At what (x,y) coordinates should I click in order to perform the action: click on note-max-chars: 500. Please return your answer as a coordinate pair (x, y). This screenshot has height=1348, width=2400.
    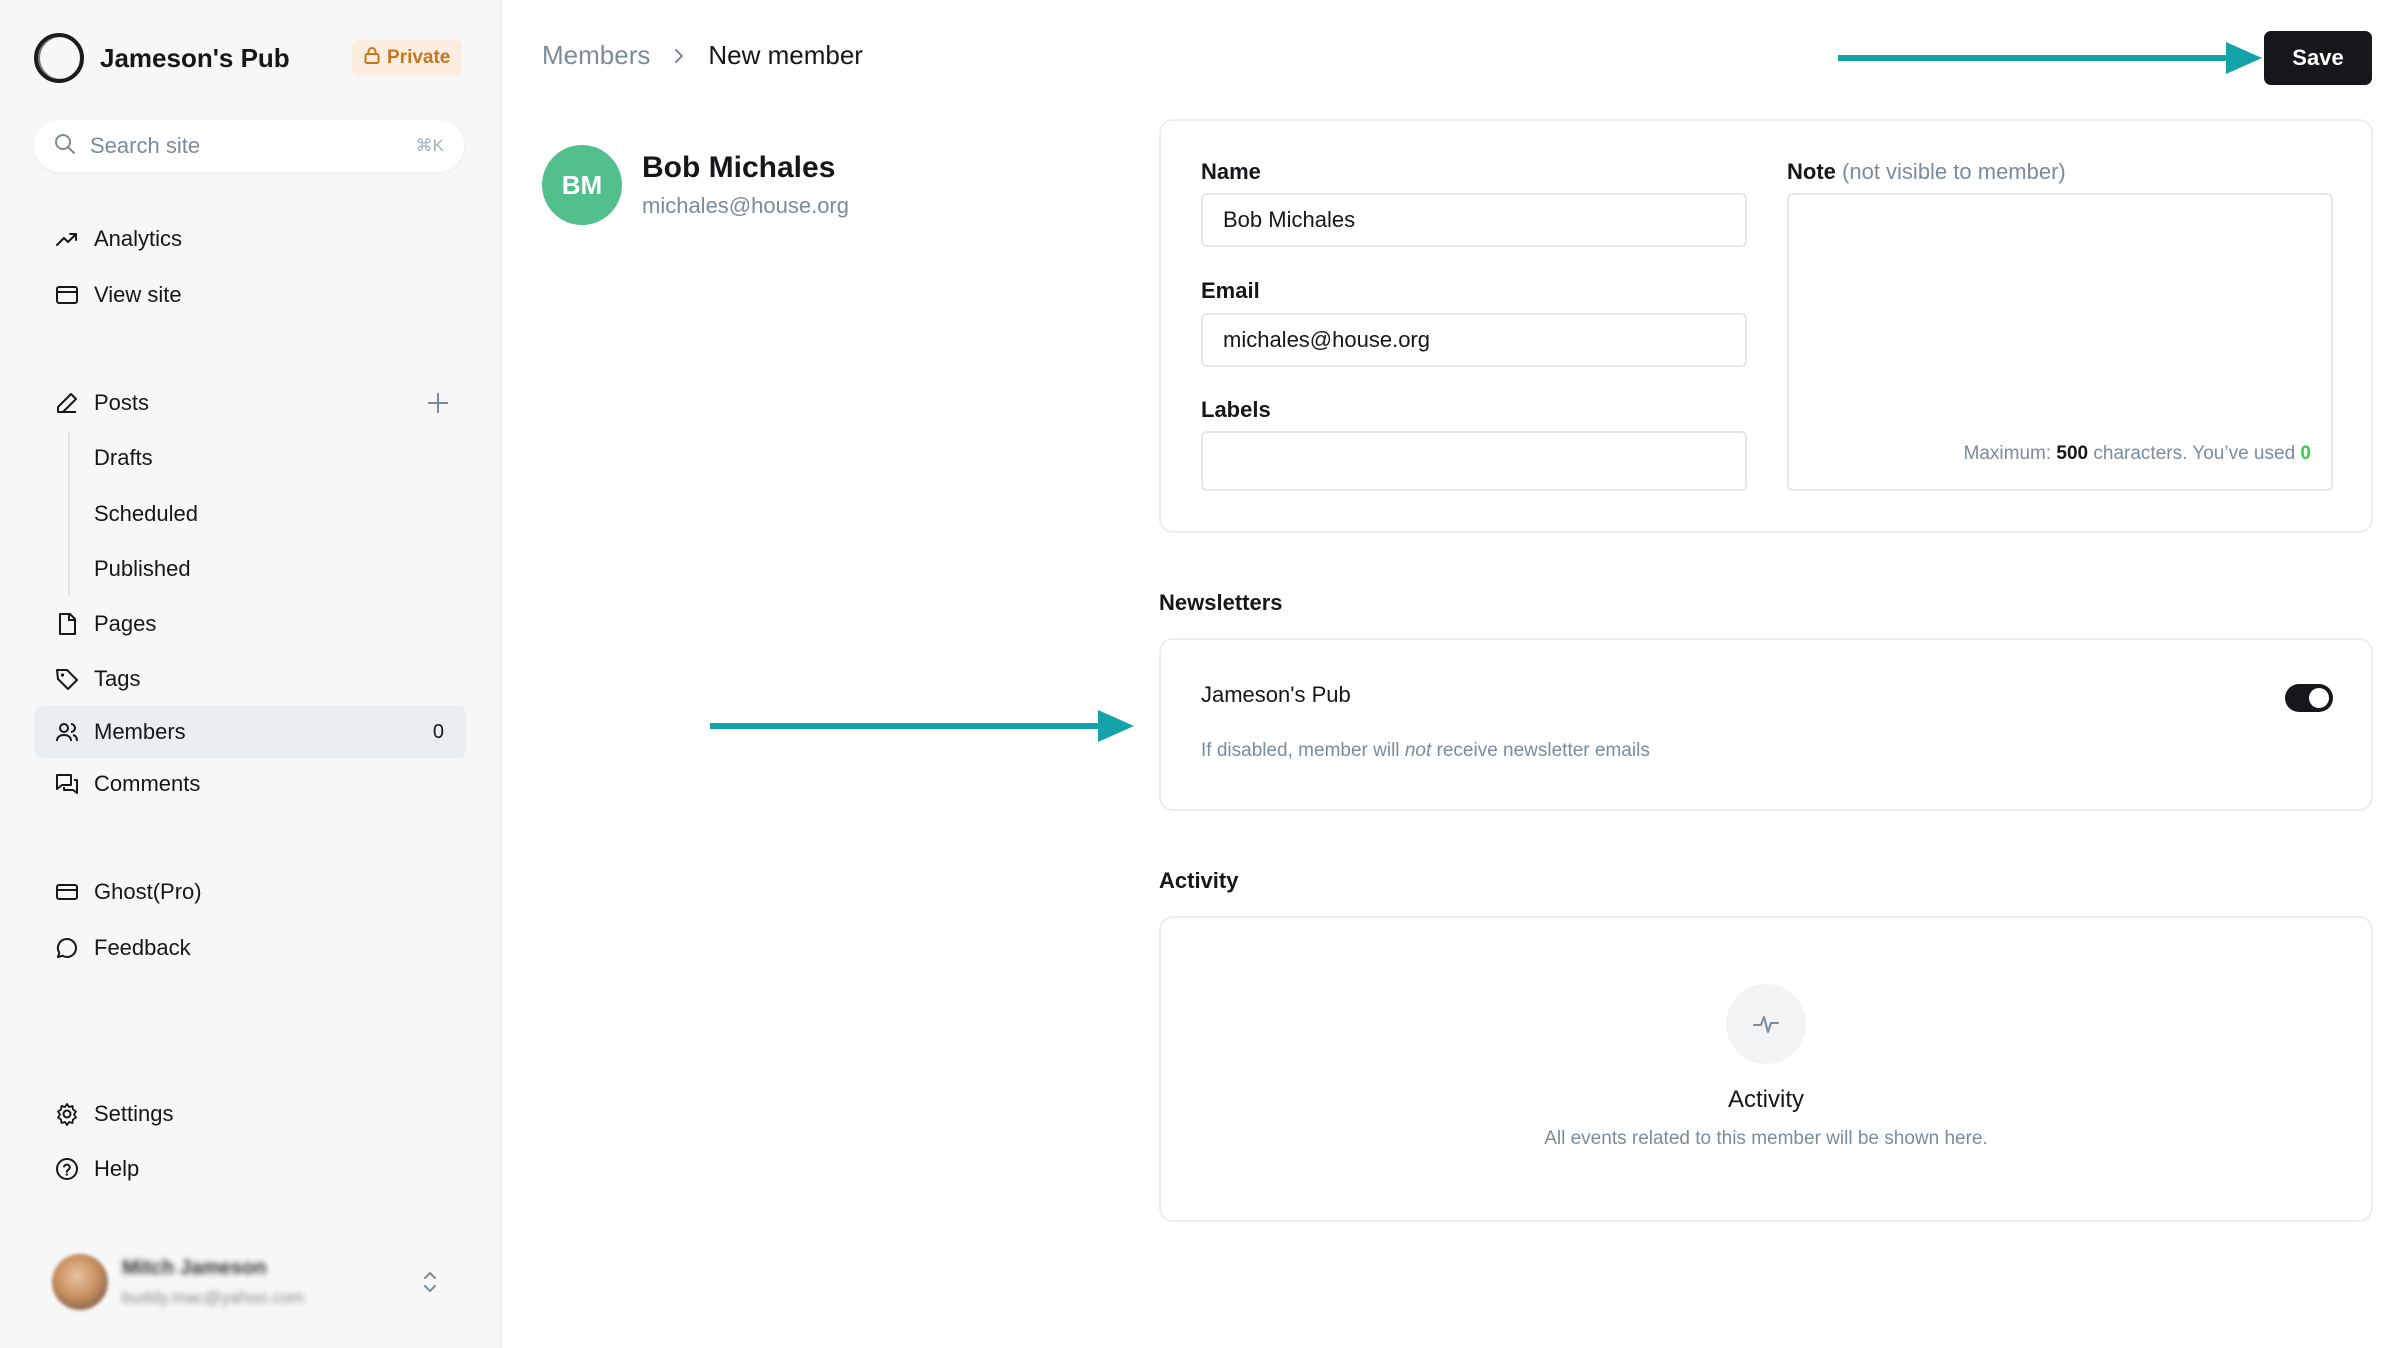
    Looking at the image, I should click on (2072, 453).